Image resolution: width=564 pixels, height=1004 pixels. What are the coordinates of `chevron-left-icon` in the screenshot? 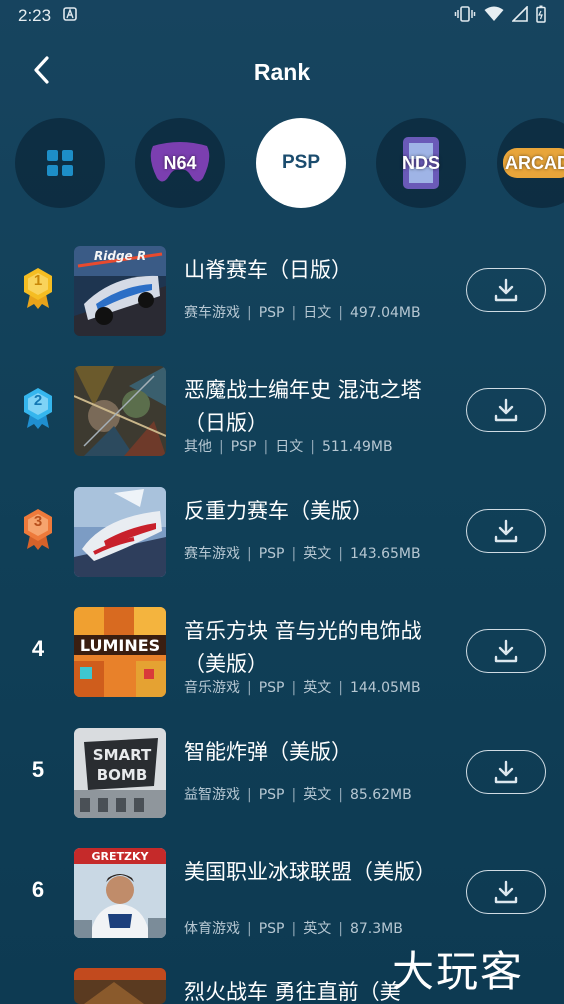 It's located at (41, 70).